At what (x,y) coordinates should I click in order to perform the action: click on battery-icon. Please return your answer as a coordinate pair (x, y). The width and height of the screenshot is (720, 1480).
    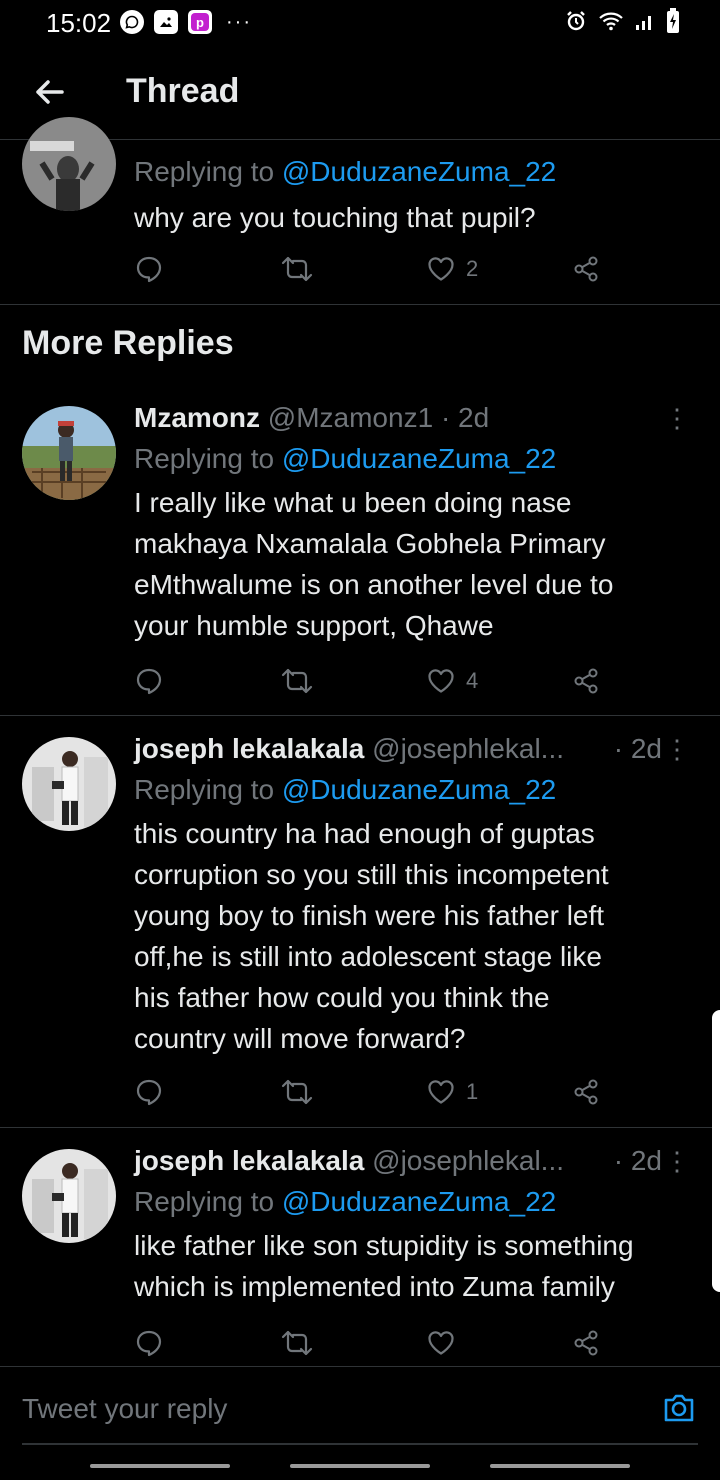
    Looking at the image, I should click on (673, 20).